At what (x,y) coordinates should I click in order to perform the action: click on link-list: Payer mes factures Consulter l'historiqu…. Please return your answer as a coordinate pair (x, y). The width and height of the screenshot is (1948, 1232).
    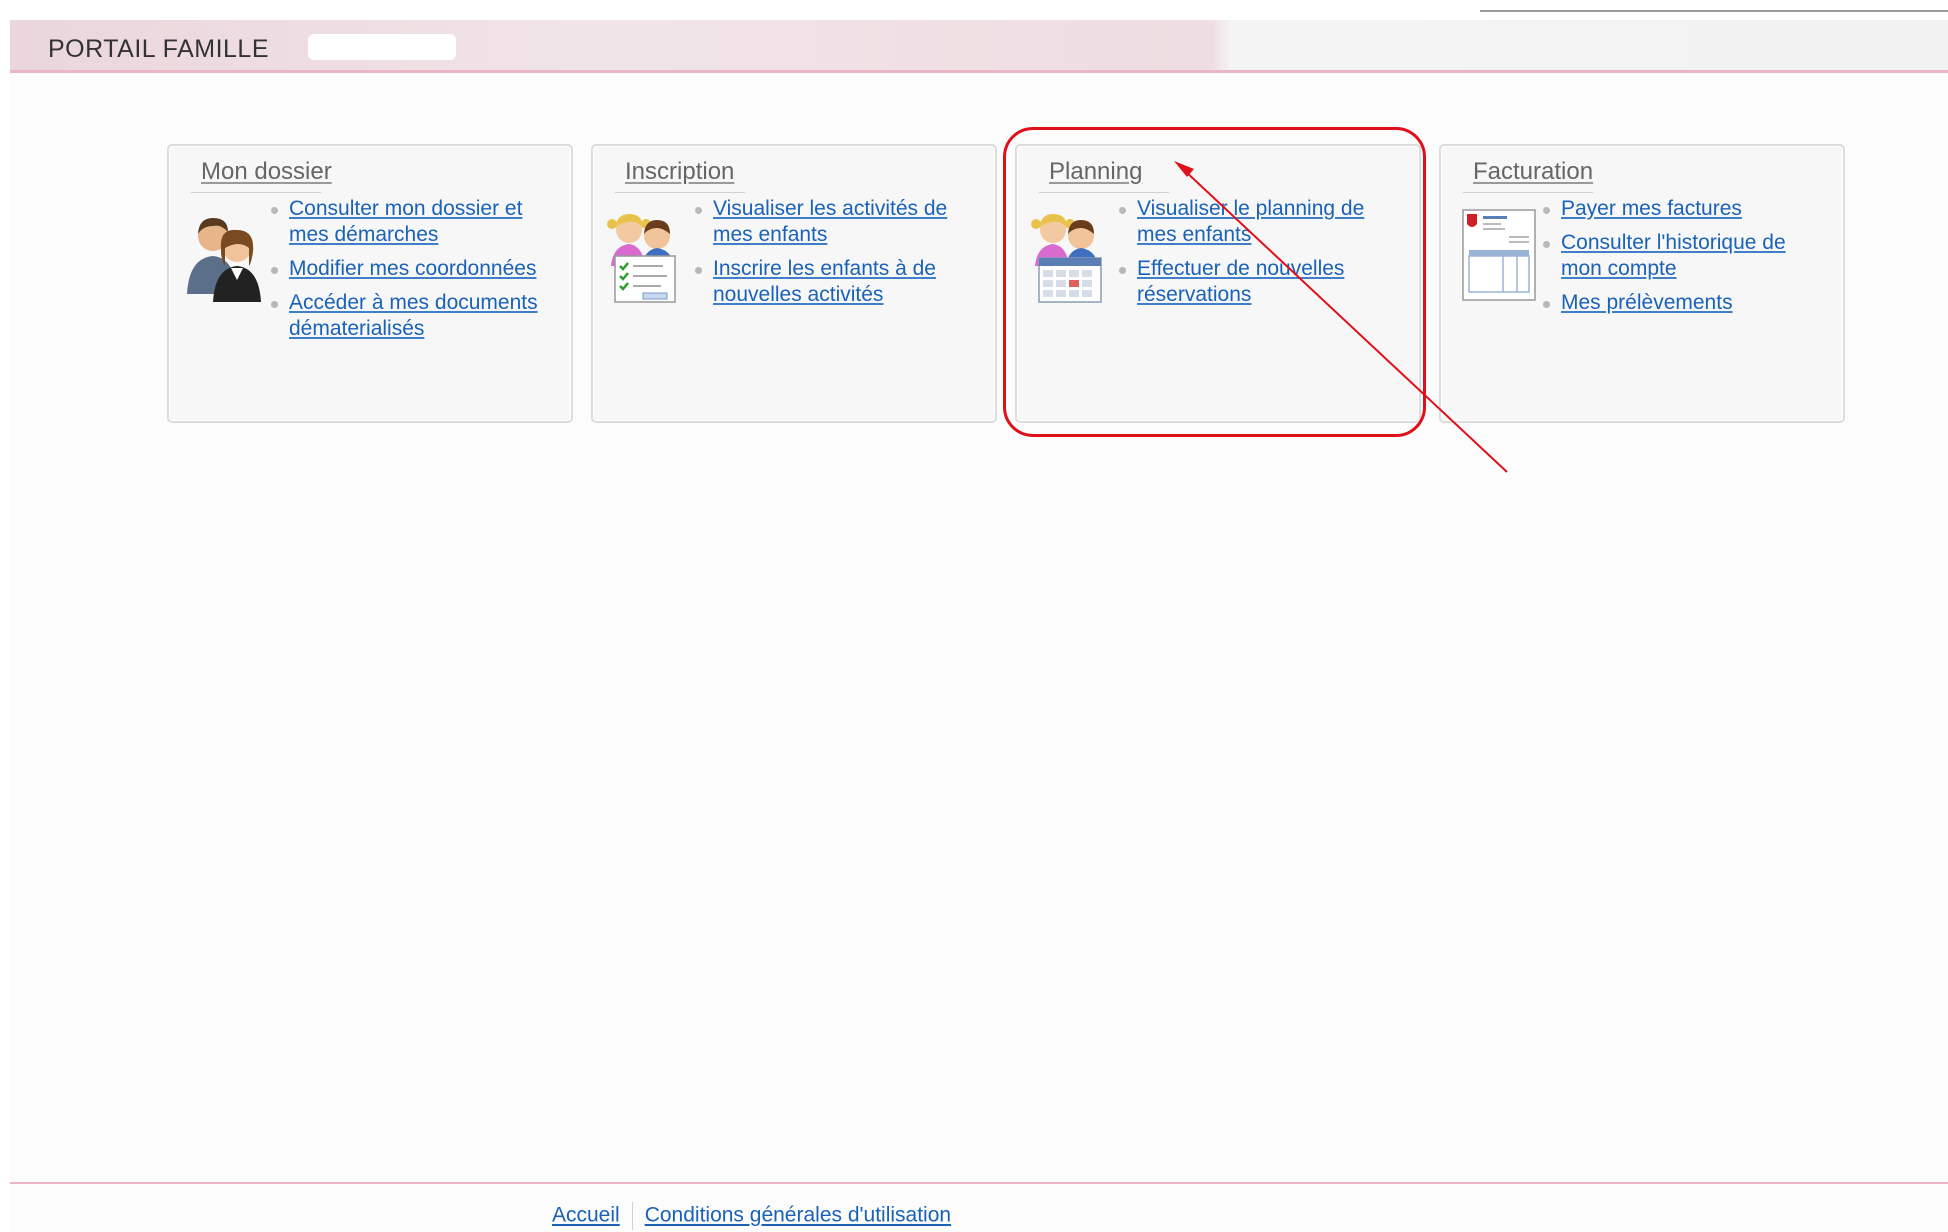
    Looking at the image, I should click on (1686, 260).